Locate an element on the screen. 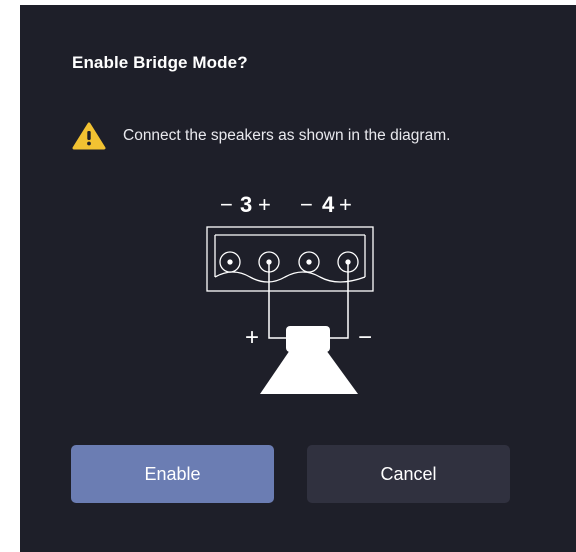 The width and height of the screenshot is (576, 552). channel-3-plus: + is located at coordinates (264, 204).